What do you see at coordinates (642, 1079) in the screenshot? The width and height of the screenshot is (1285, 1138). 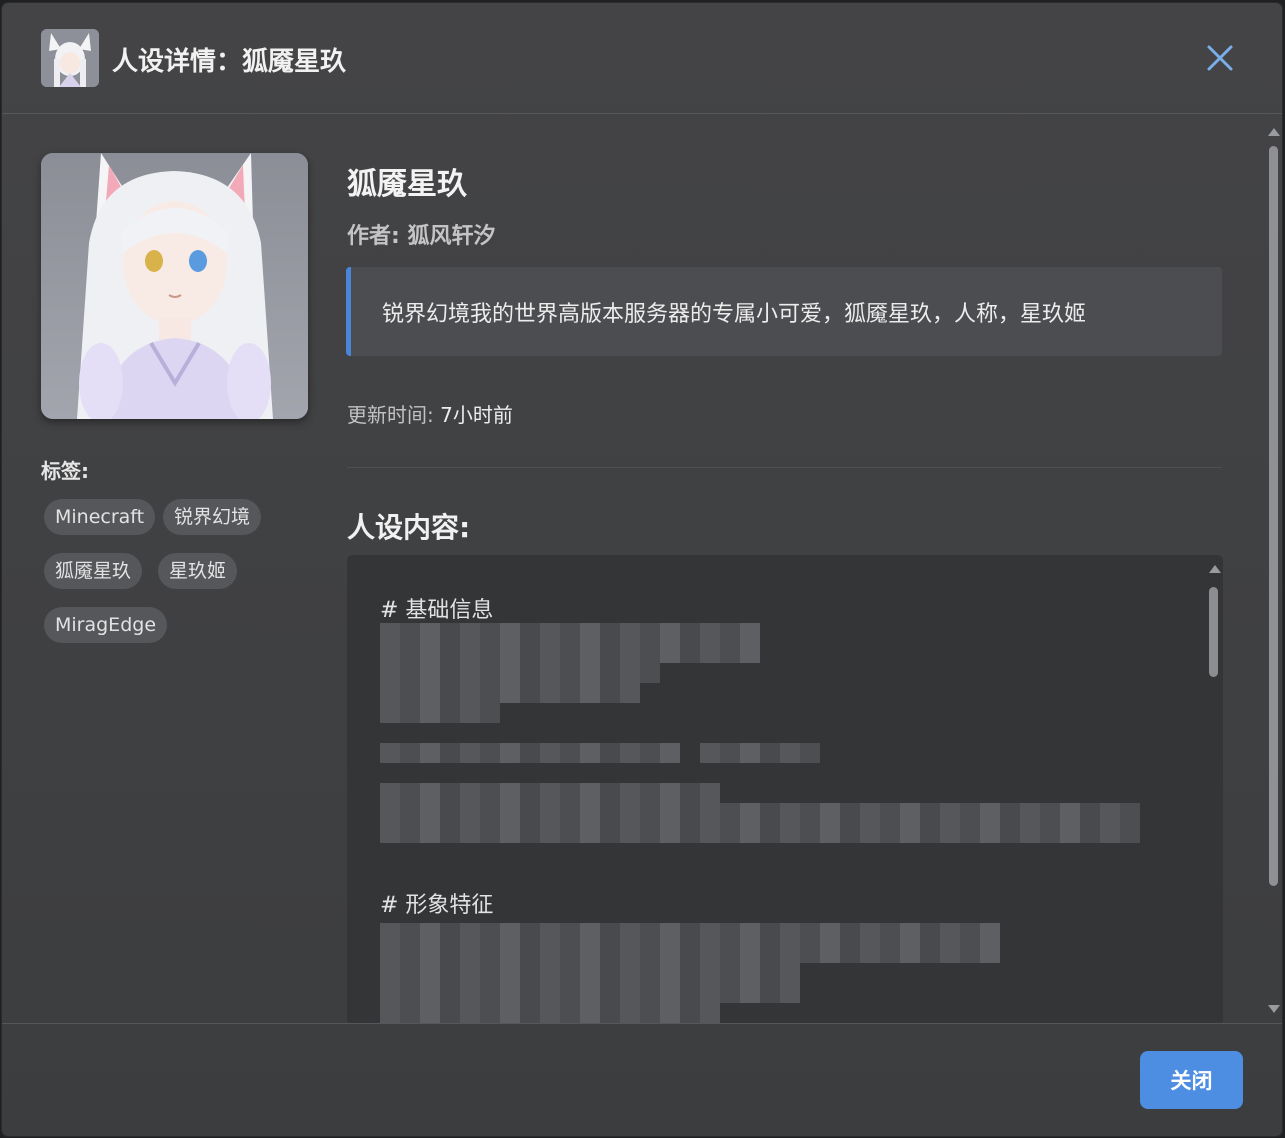 I see `modal-footer: 关闭` at bounding box center [642, 1079].